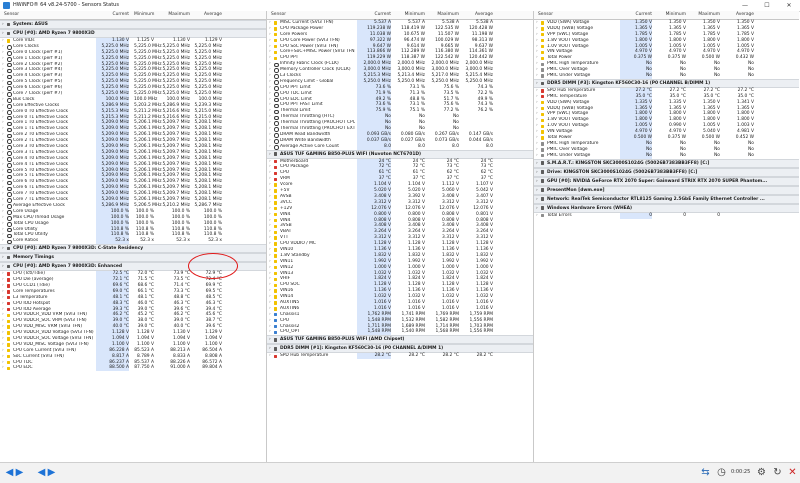 The height and width of the screenshot is (483, 800). Describe the element at coordinates (133, 24) in the screenshot. I see `sensor-group-header: › System: ASUS` at that location.